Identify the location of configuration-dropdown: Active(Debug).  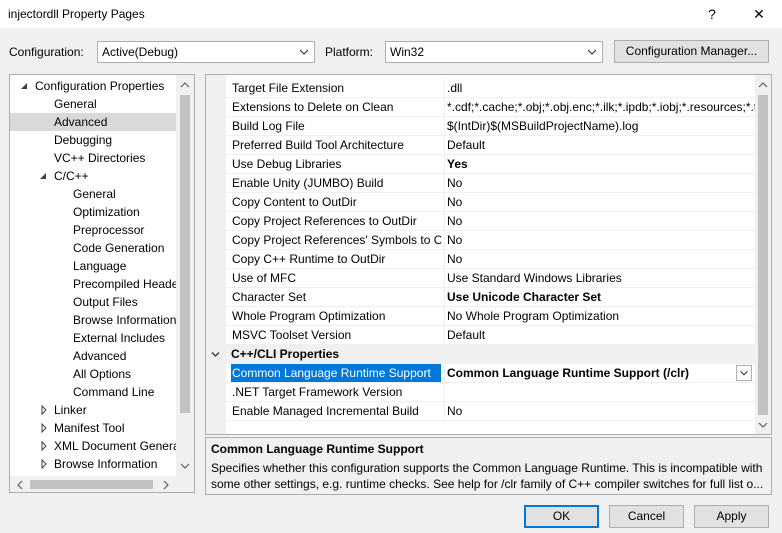
(206, 52).